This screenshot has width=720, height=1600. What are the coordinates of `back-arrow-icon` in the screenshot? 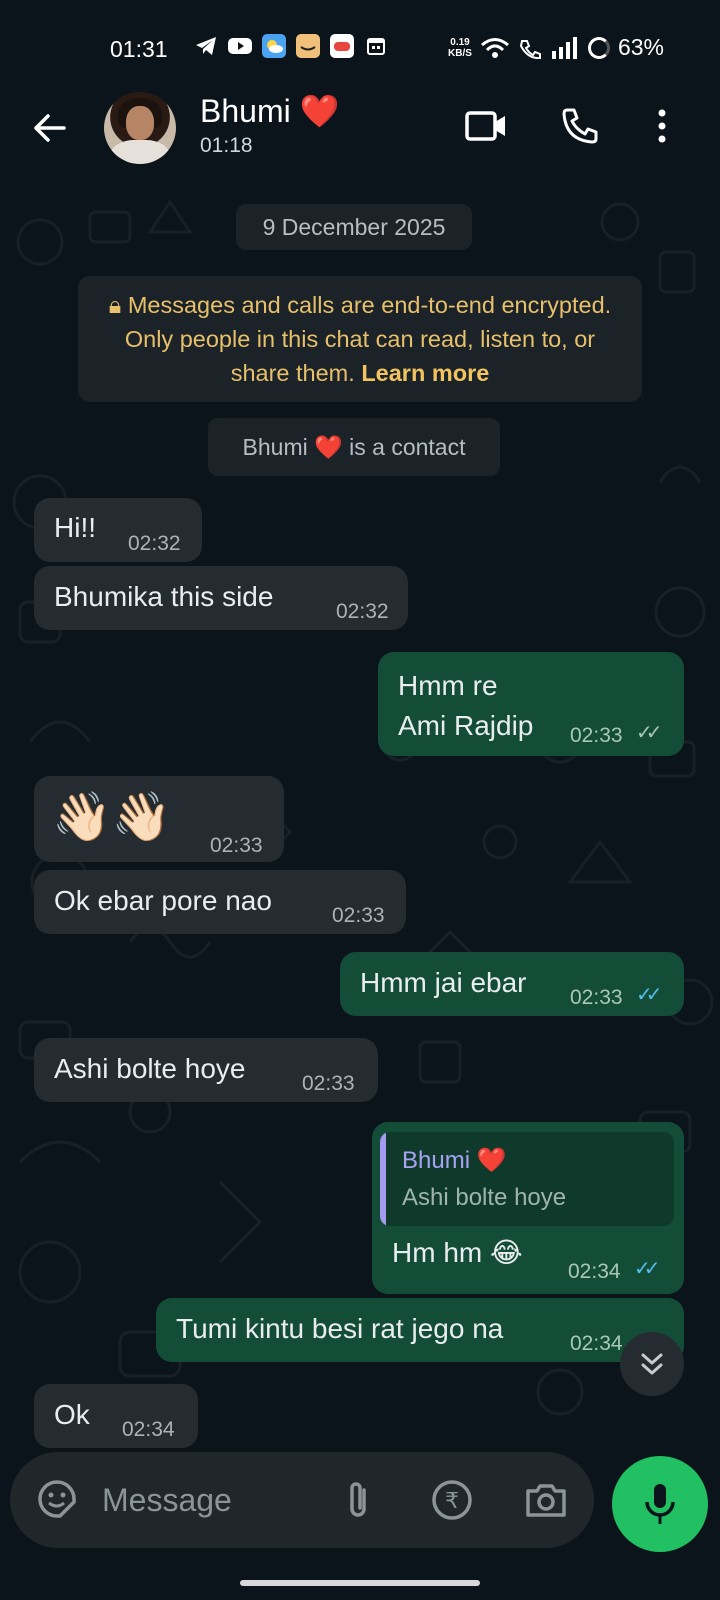 It's located at (50, 128).